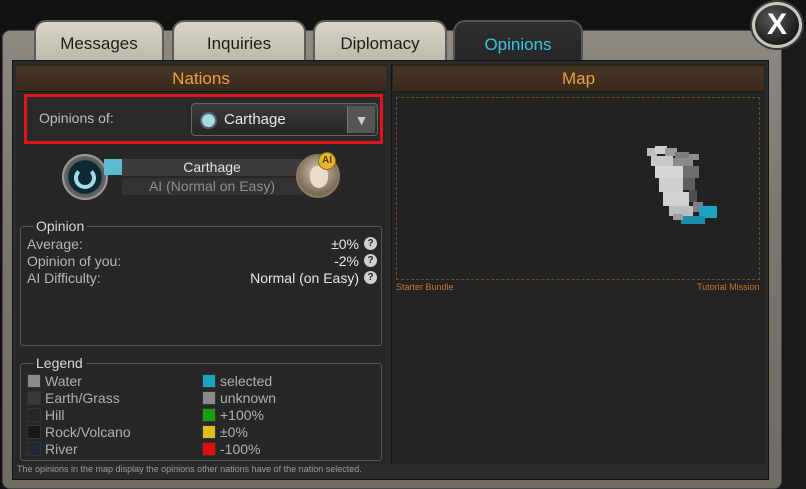 The height and width of the screenshot is (489, 806). I want to click on map-caption-right: Tutorial Mission, so click(728, 287).